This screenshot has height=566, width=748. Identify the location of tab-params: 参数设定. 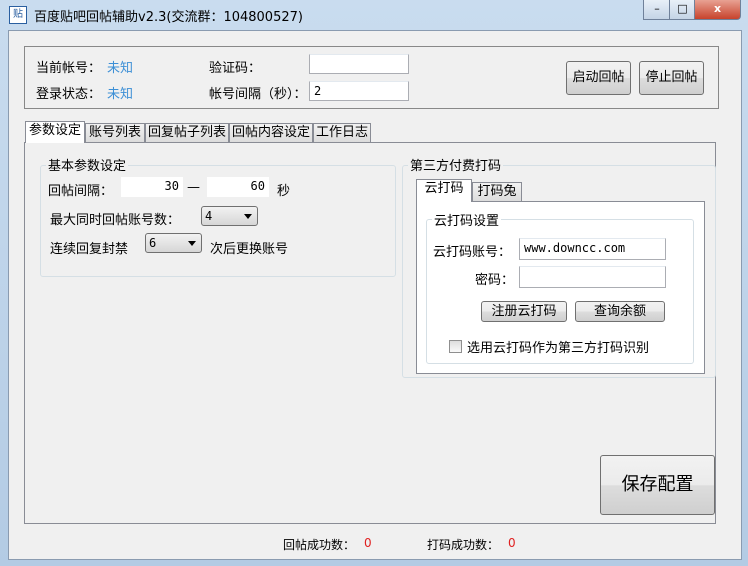
(55, 132).